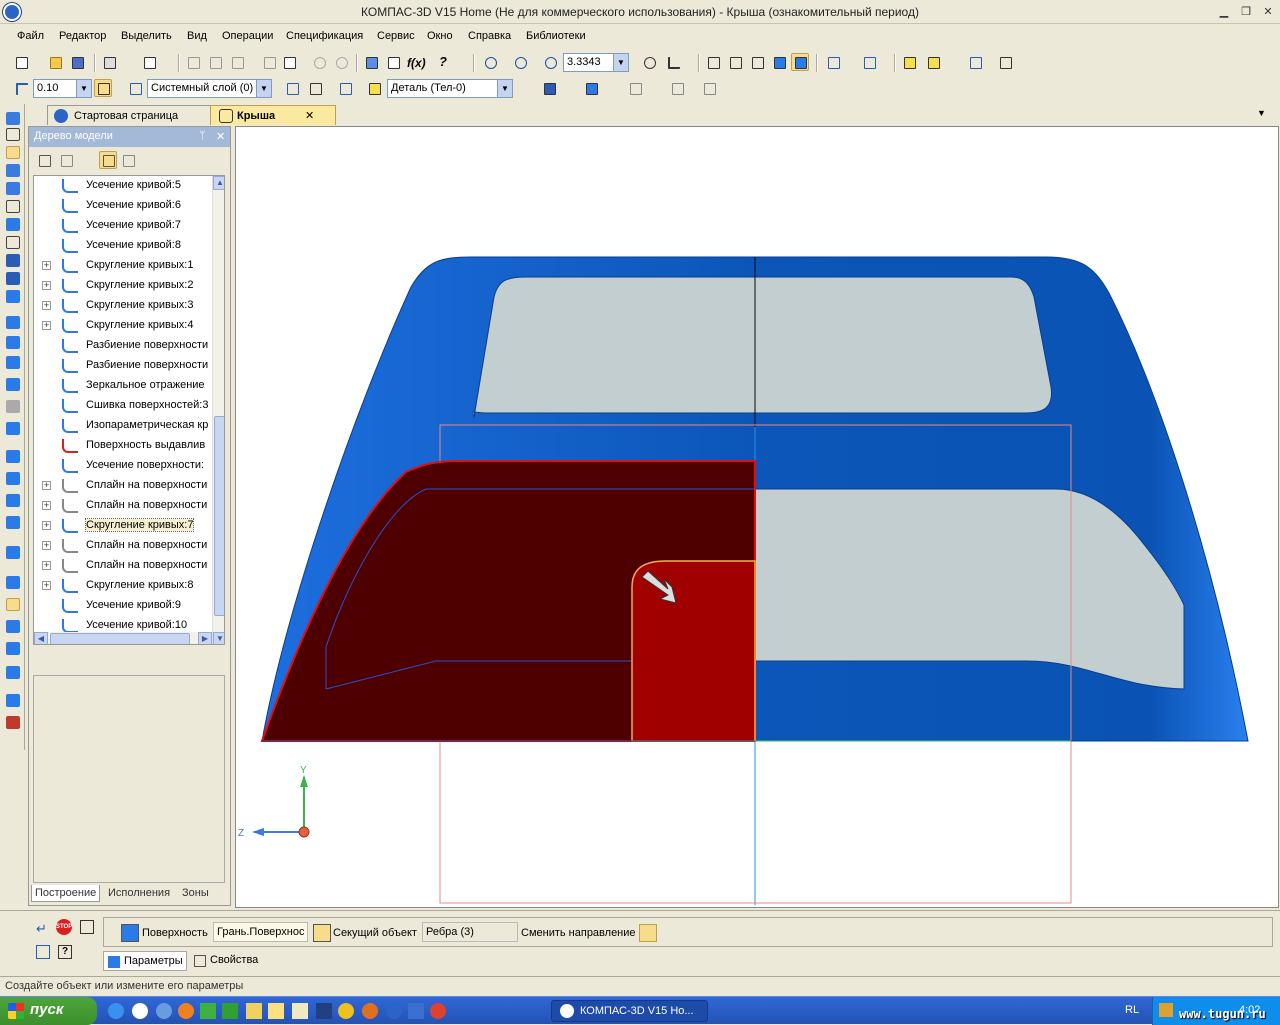 The image size is (1280, 1025). I want to click on tree-item: Сшивка поверхностей:3, so click(122, 406).